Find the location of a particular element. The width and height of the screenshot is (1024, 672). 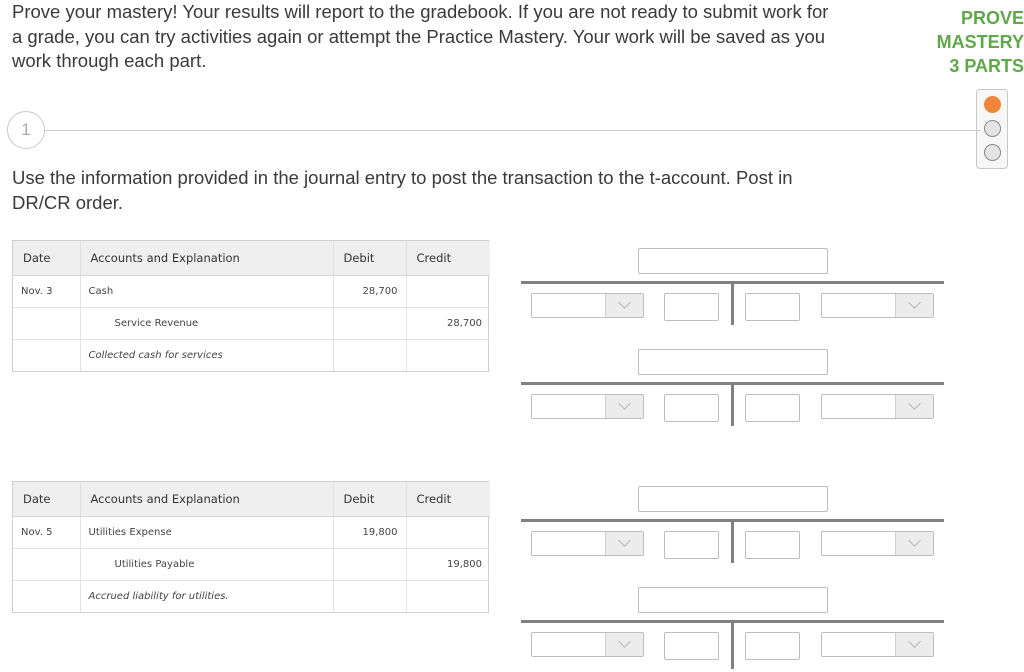

step-number-badge: 1 is located at coordinates (26, 130).